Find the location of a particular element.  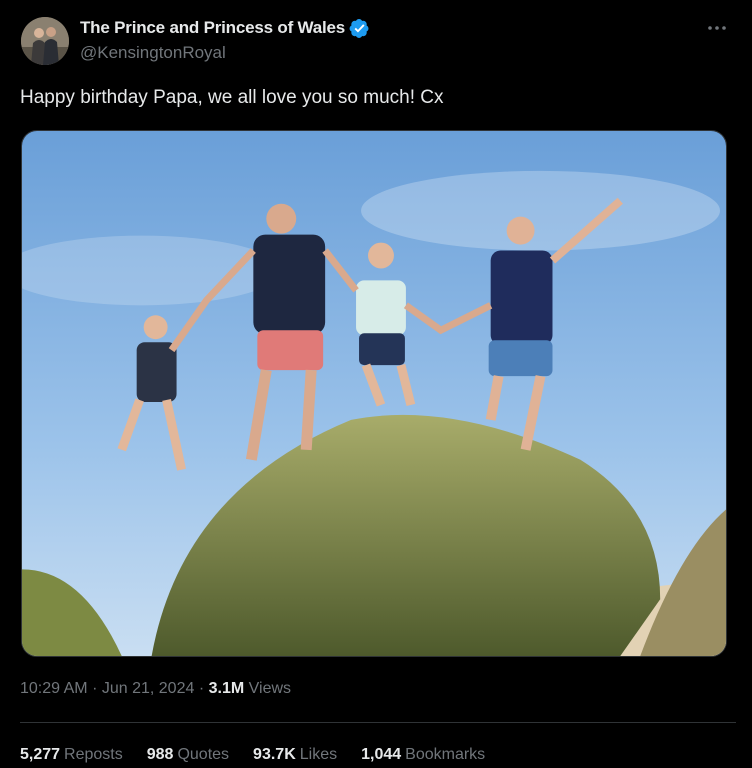

author-handle: @KensingtonRoyal is located at coordinates (225, 53).